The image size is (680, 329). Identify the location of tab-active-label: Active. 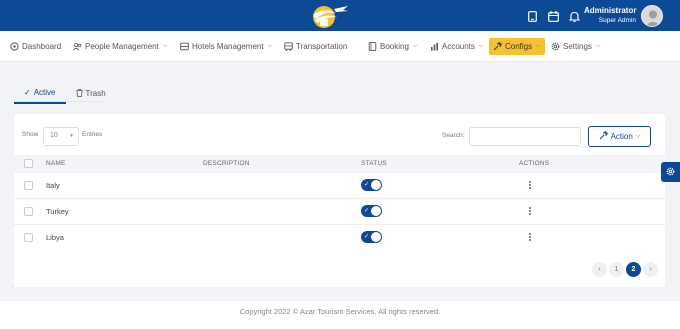
(44, 92).